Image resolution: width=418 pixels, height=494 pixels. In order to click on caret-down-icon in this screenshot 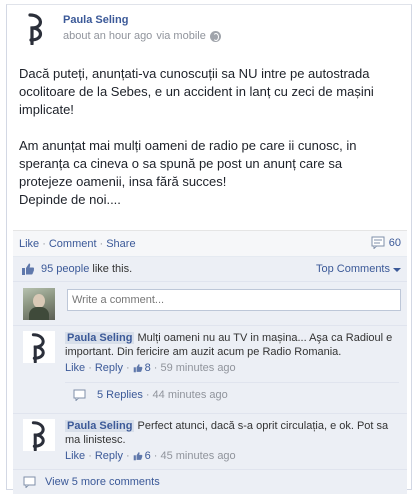, I will do `click(397, 269)`.